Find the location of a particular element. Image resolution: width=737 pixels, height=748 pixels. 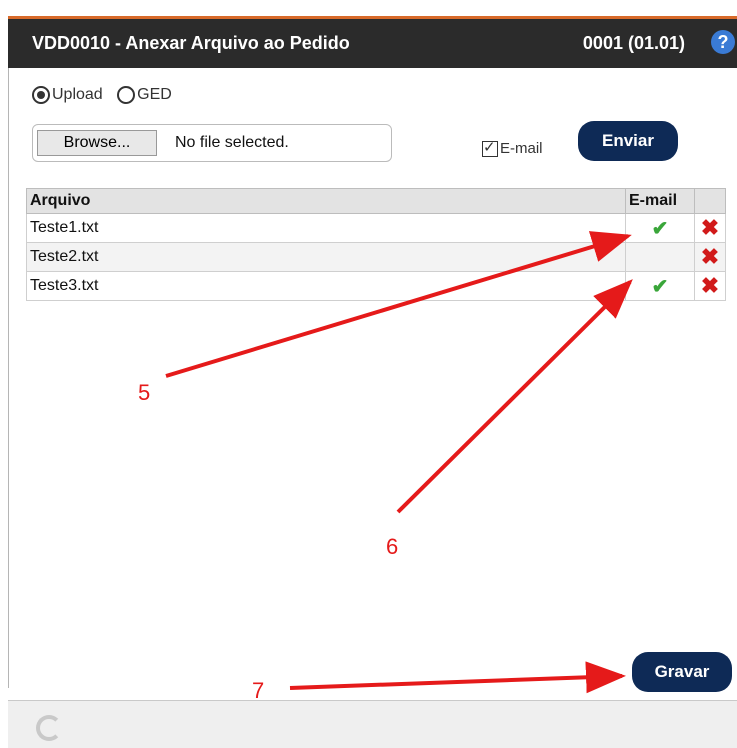

save-button: Gravar is located at coordinates (682, 672).